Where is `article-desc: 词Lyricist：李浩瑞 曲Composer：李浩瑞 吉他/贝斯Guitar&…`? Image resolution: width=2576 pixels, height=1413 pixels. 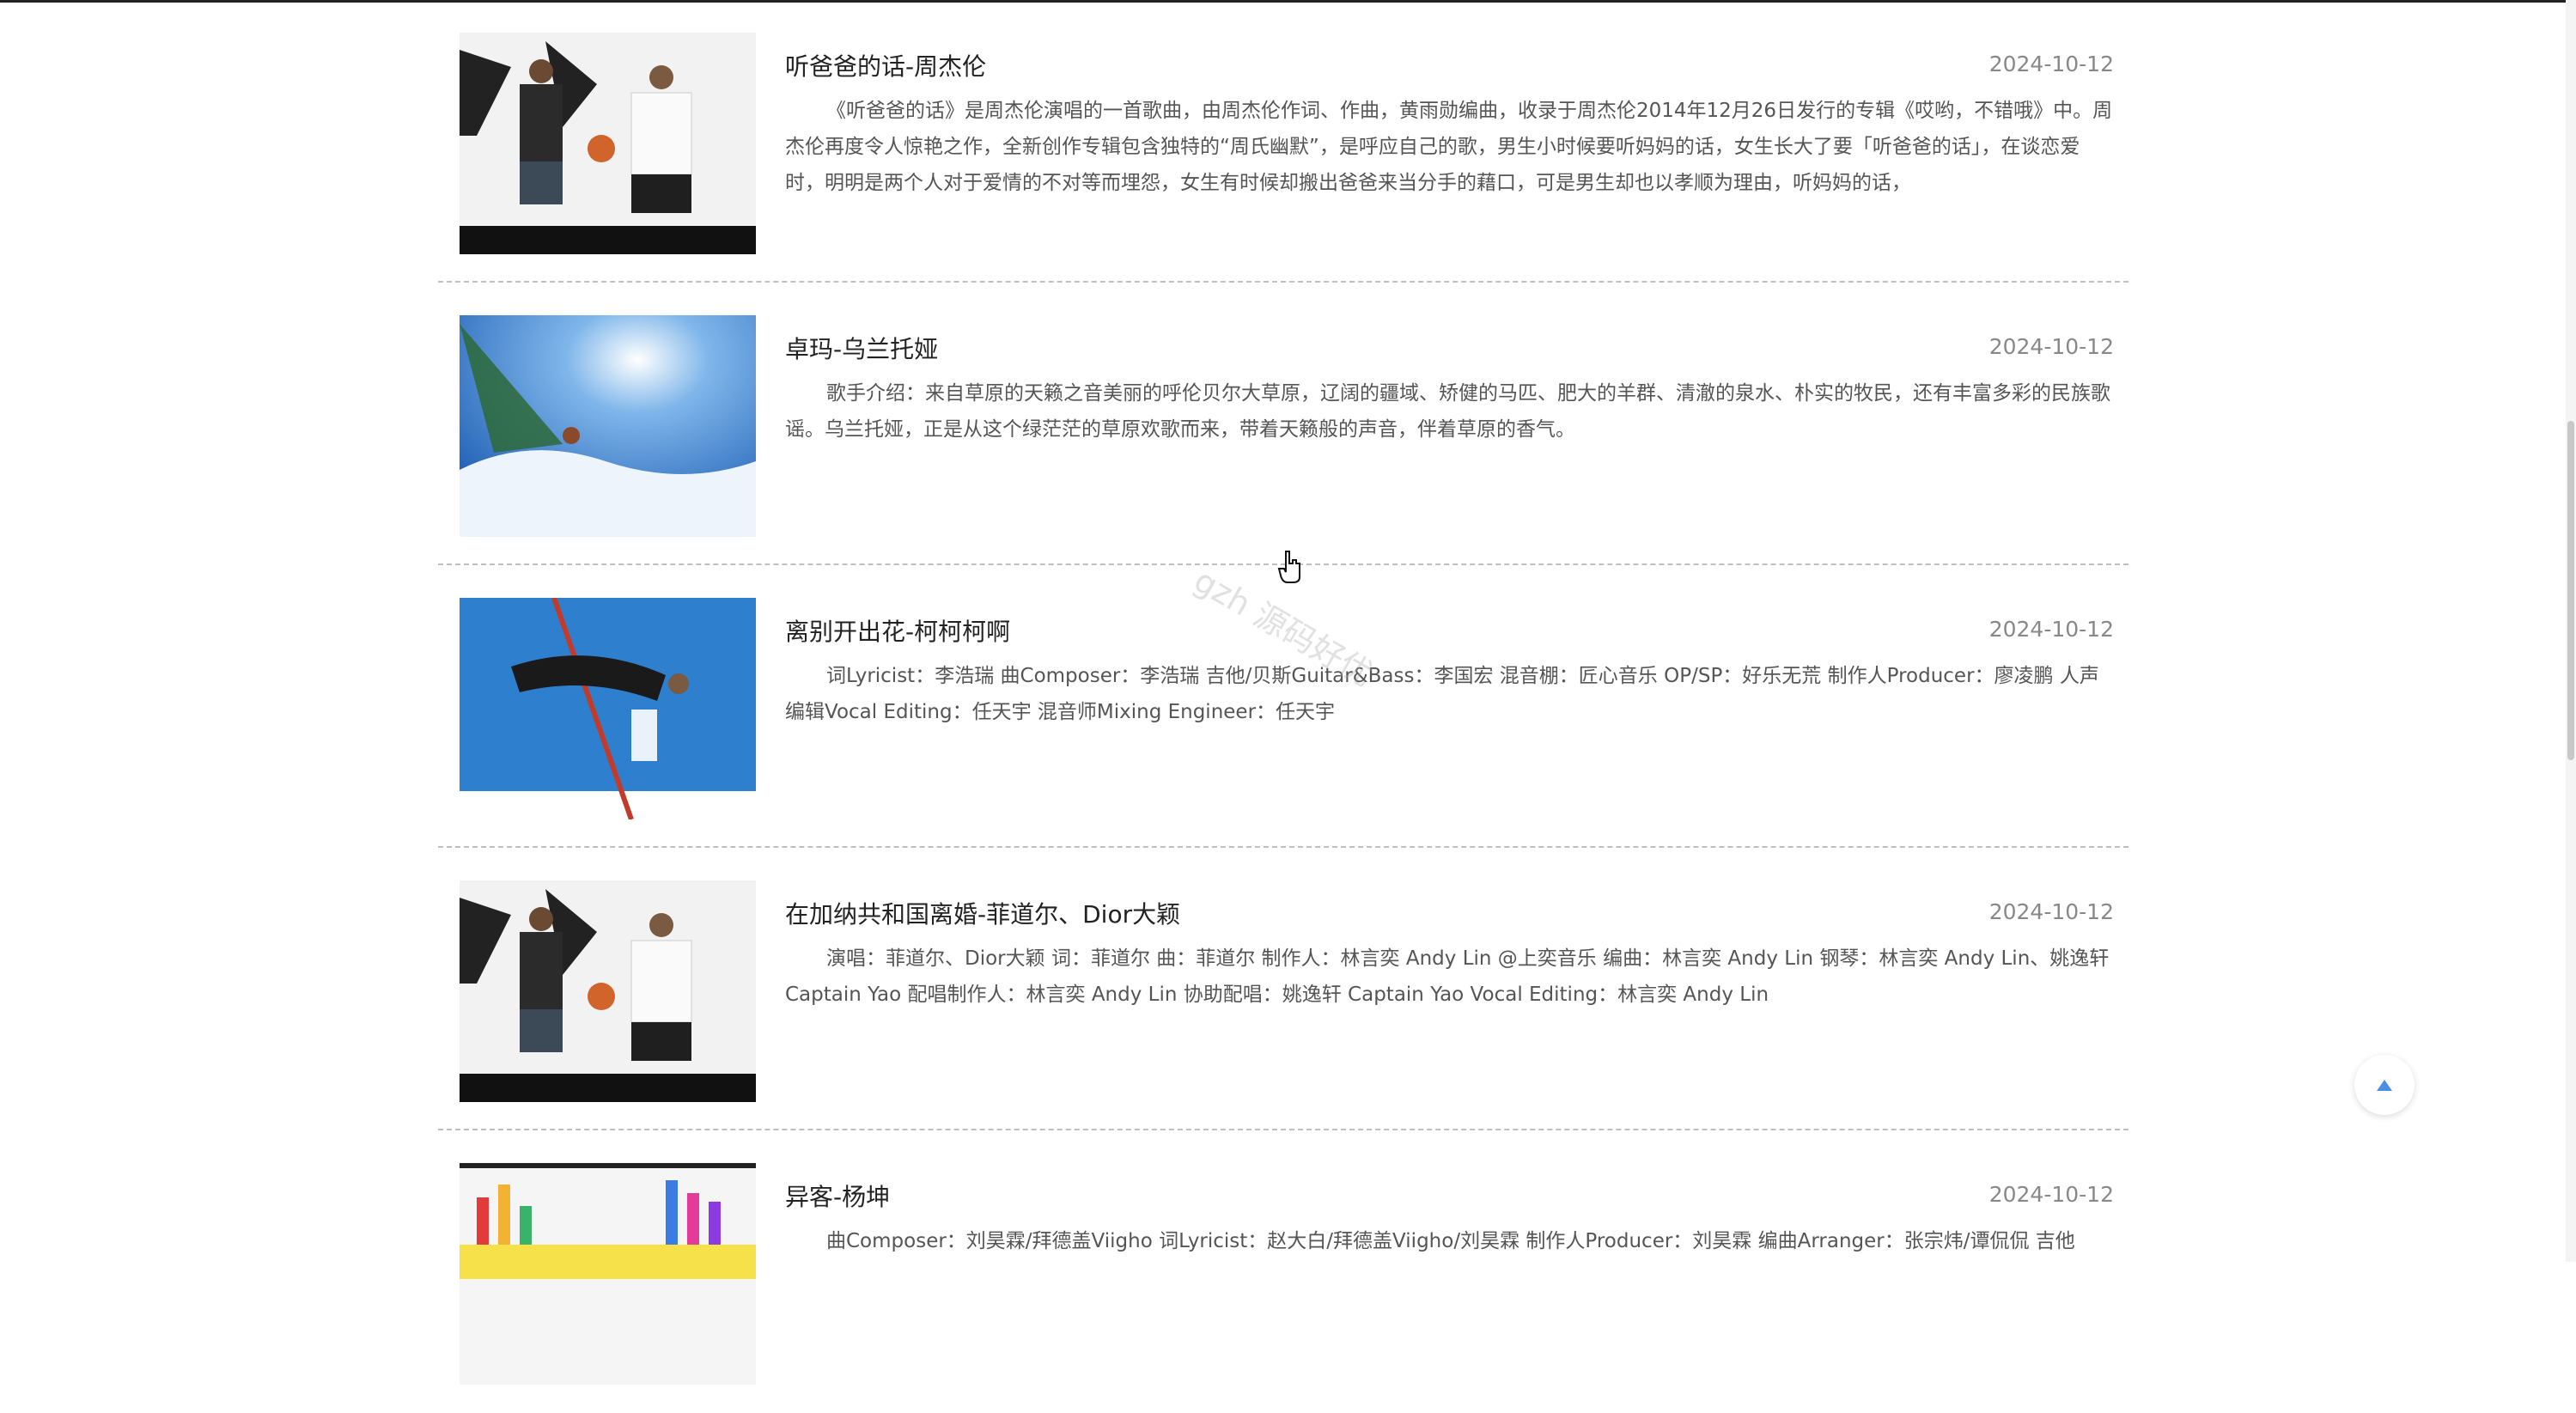 article-desc: 词Lyricist：李浩瑞 曲Composer：李浩瑞 吉他/贝斯Guitar&… is located at coordinates (1442, 694).